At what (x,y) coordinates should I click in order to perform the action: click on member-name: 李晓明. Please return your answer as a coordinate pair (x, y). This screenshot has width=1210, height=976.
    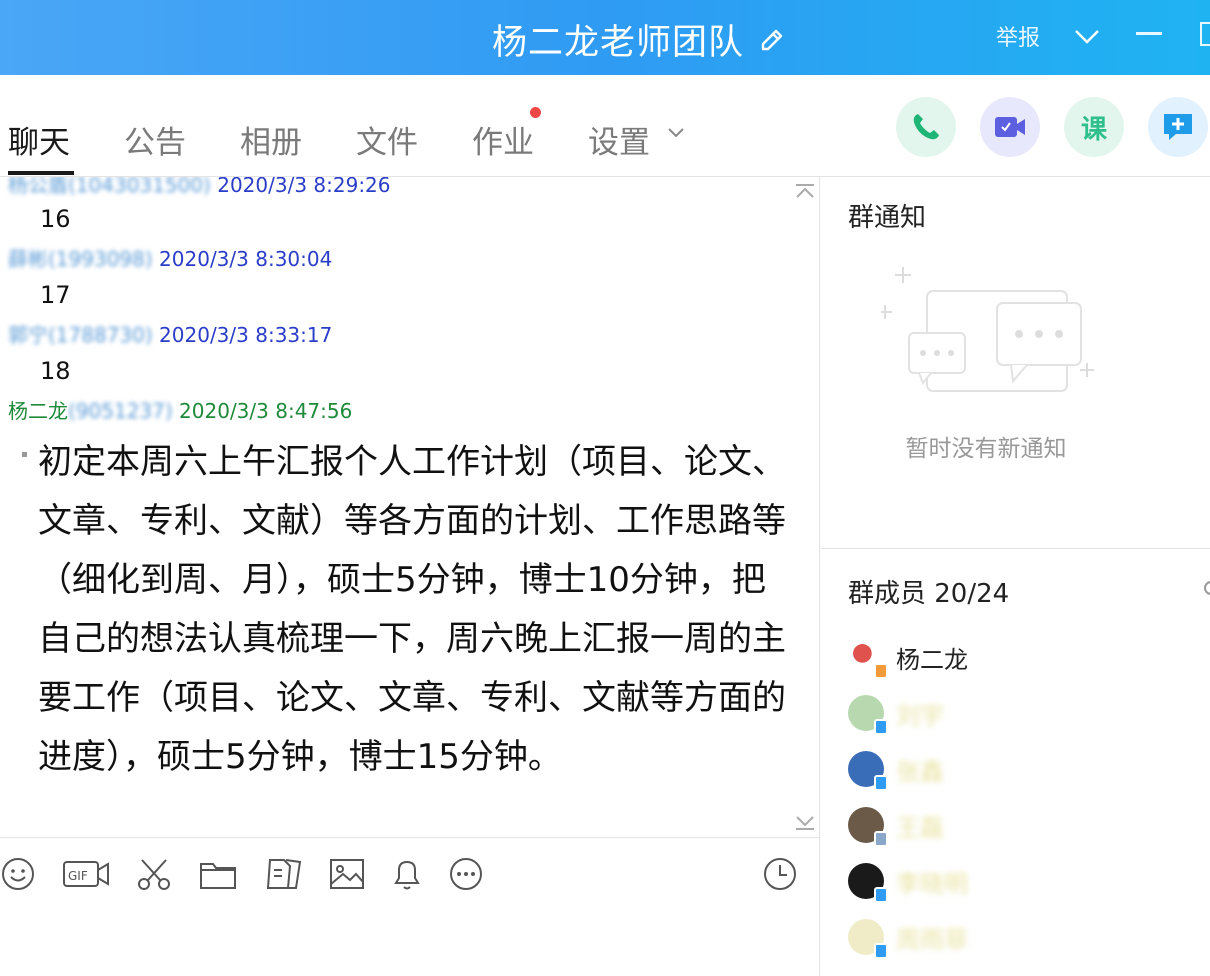
    Looking at the image, I should click on (932, 883).